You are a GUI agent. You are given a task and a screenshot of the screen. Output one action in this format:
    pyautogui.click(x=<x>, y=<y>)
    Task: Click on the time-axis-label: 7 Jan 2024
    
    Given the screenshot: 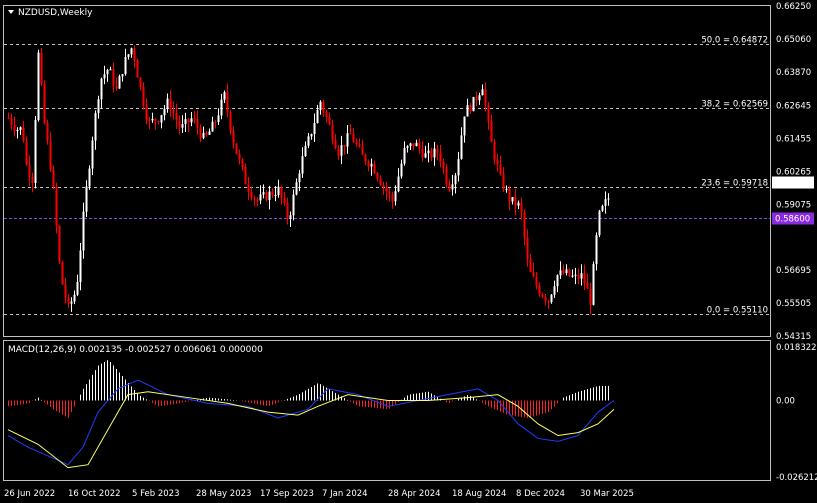 What is the action you would take?
    pyautogui.click(x=345, y=494)
    